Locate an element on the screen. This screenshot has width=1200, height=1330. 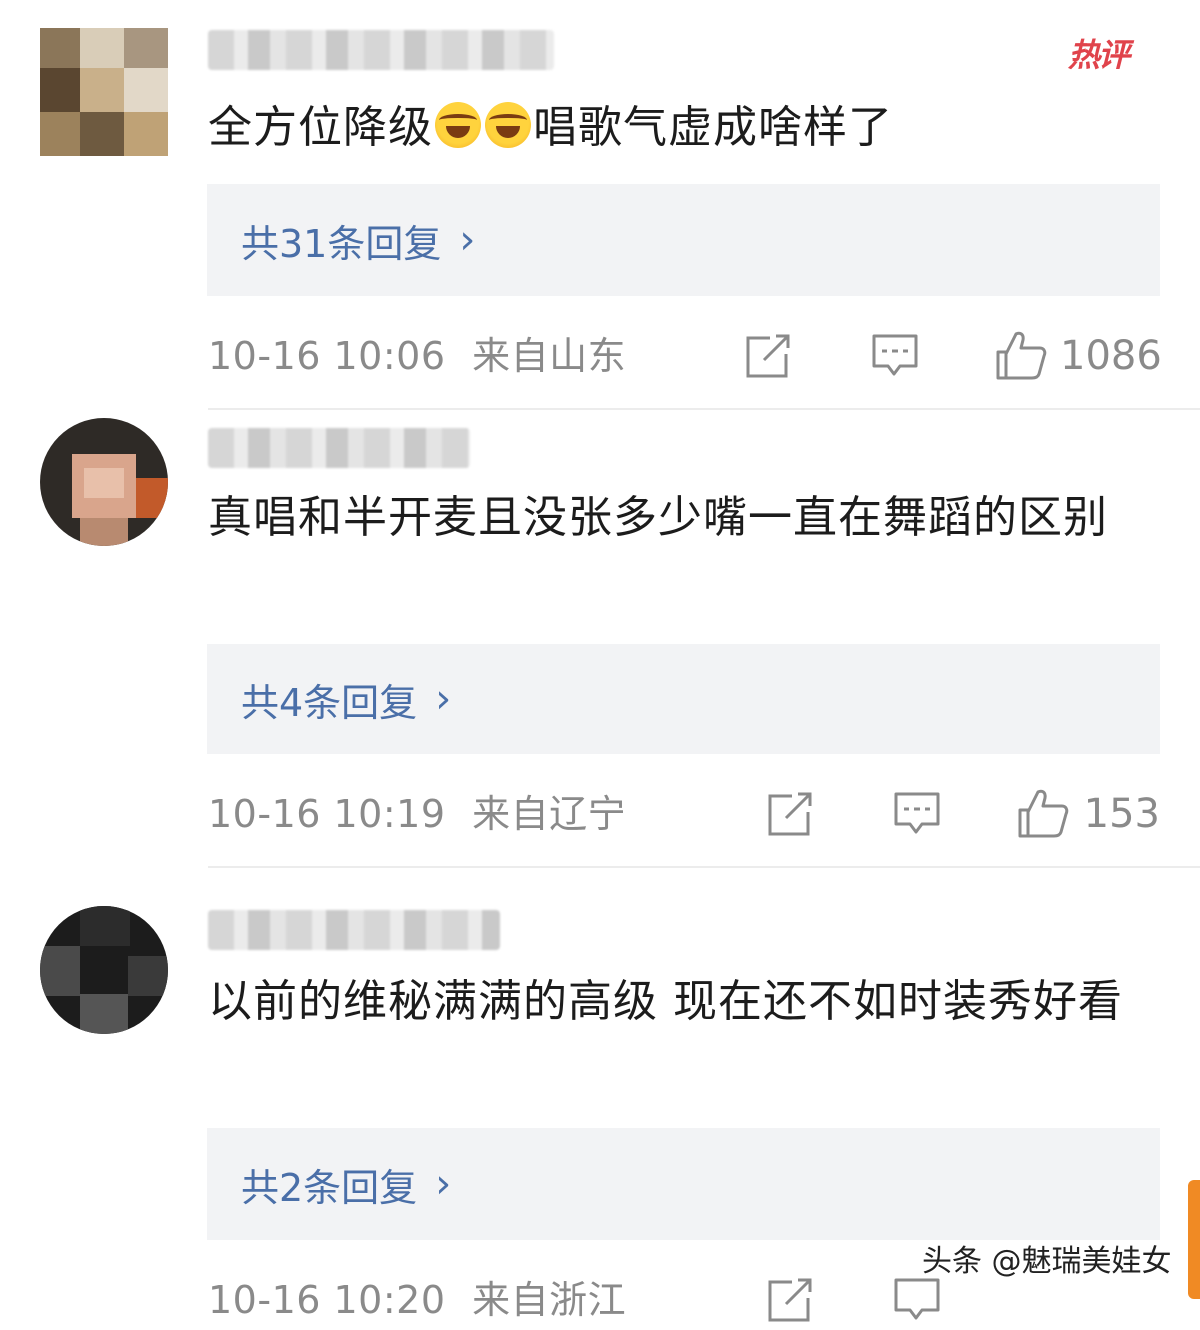
replies-label: 共4条回复 is located at coordinates (329, 702).